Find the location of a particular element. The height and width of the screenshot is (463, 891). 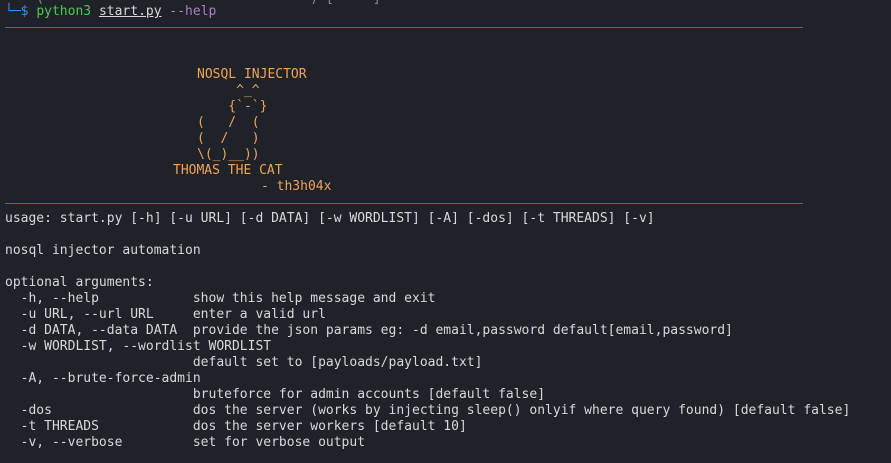

separator-rule-bottom is located at coordinates (404, 203).